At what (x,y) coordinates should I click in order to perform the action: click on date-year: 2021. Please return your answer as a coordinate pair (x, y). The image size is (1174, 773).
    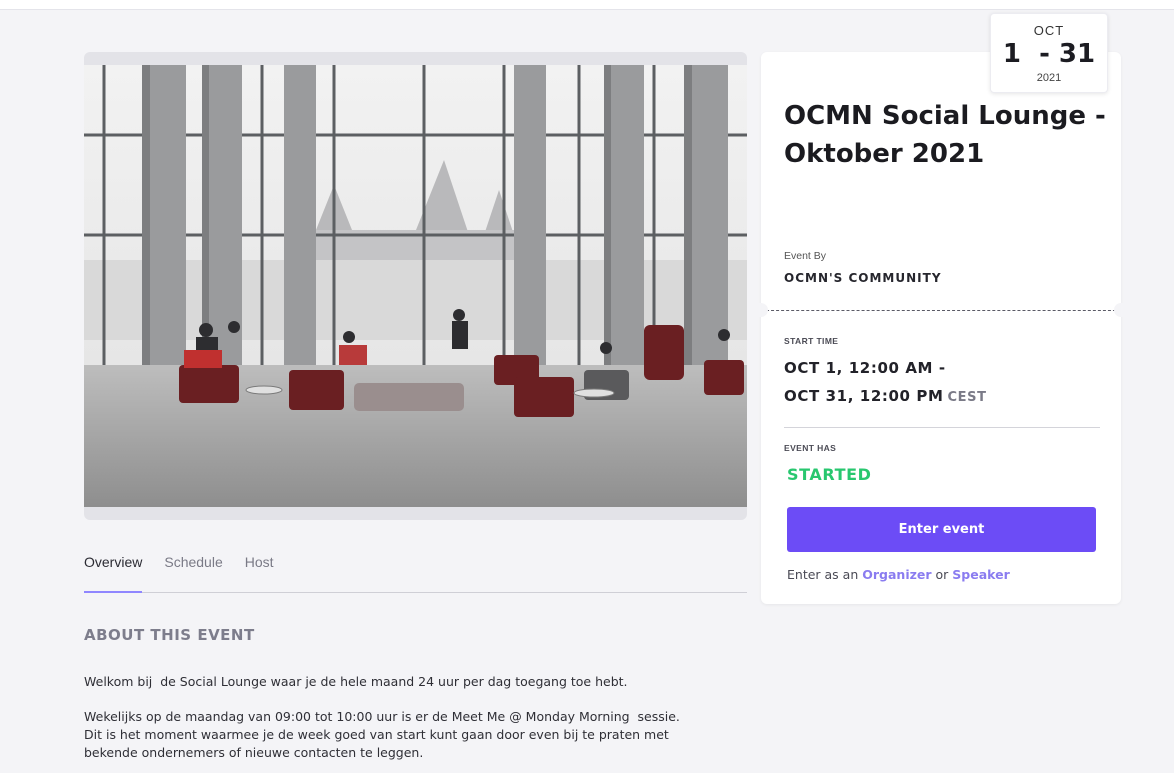
    Looking at the image, I should click on (1049, 78).